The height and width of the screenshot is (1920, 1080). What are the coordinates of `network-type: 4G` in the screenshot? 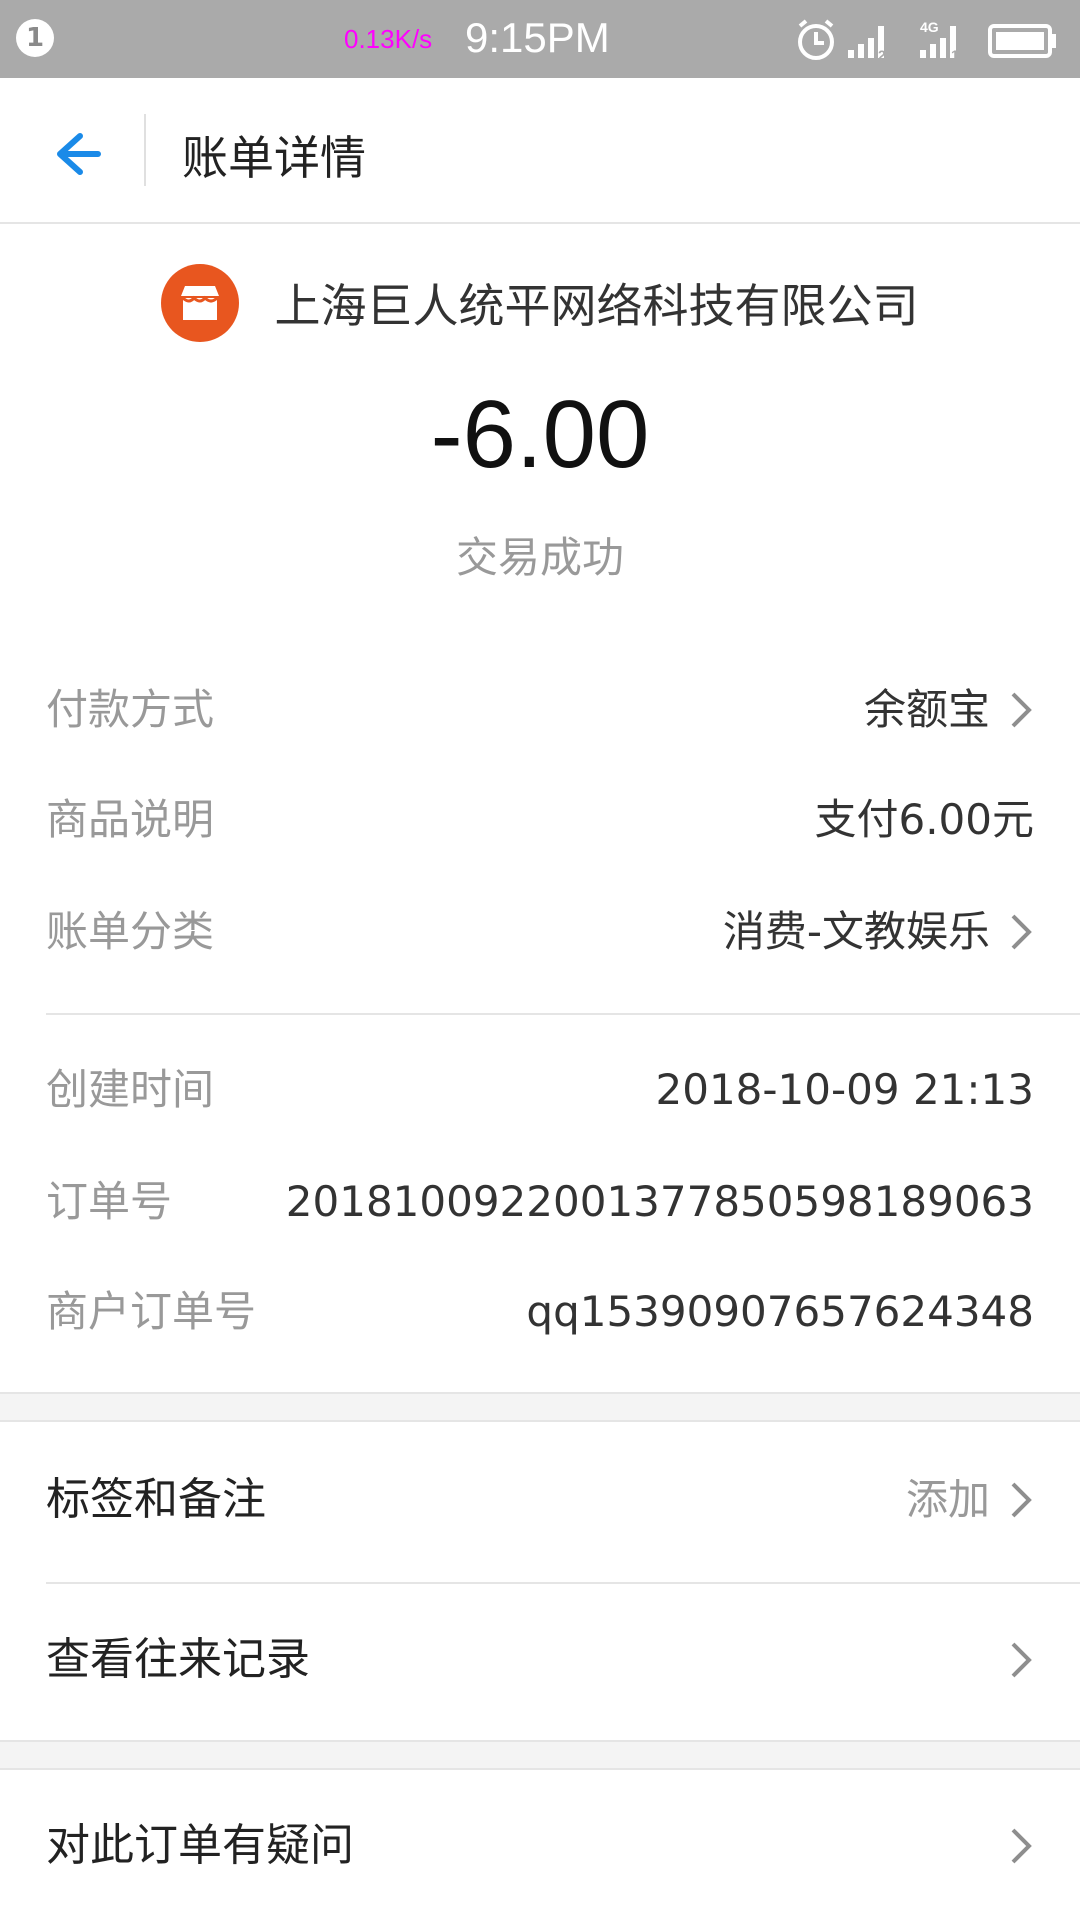 It's located at (929, 27).